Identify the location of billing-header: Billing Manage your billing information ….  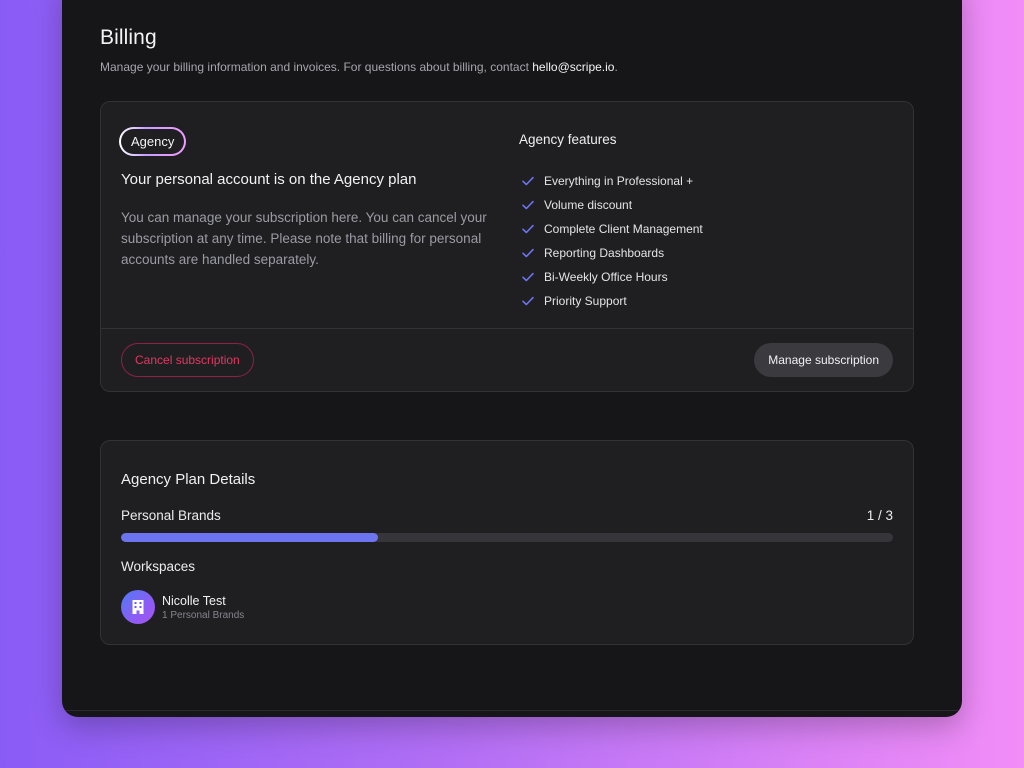
(511, 50).